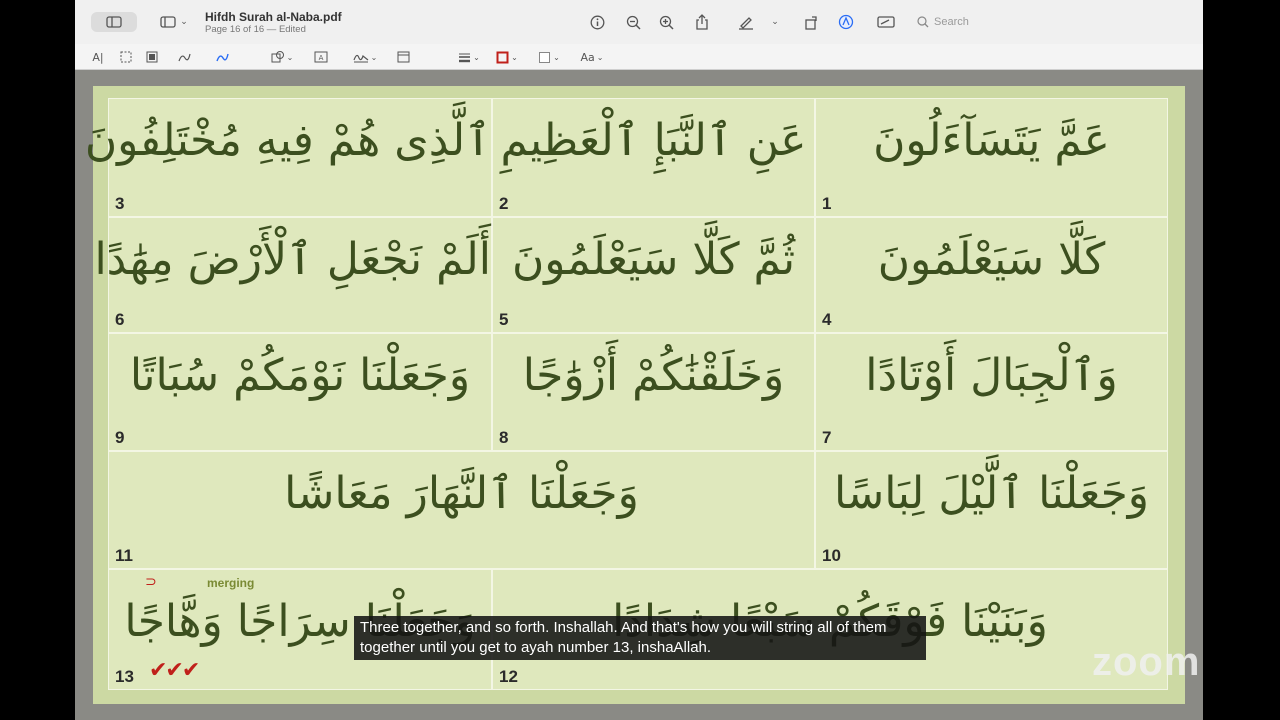 This screenshot has height=720, width=1280. Describe the element at coordinates (469, 57) in the screenshot. I see `line-style-button: ⌄` at that location.